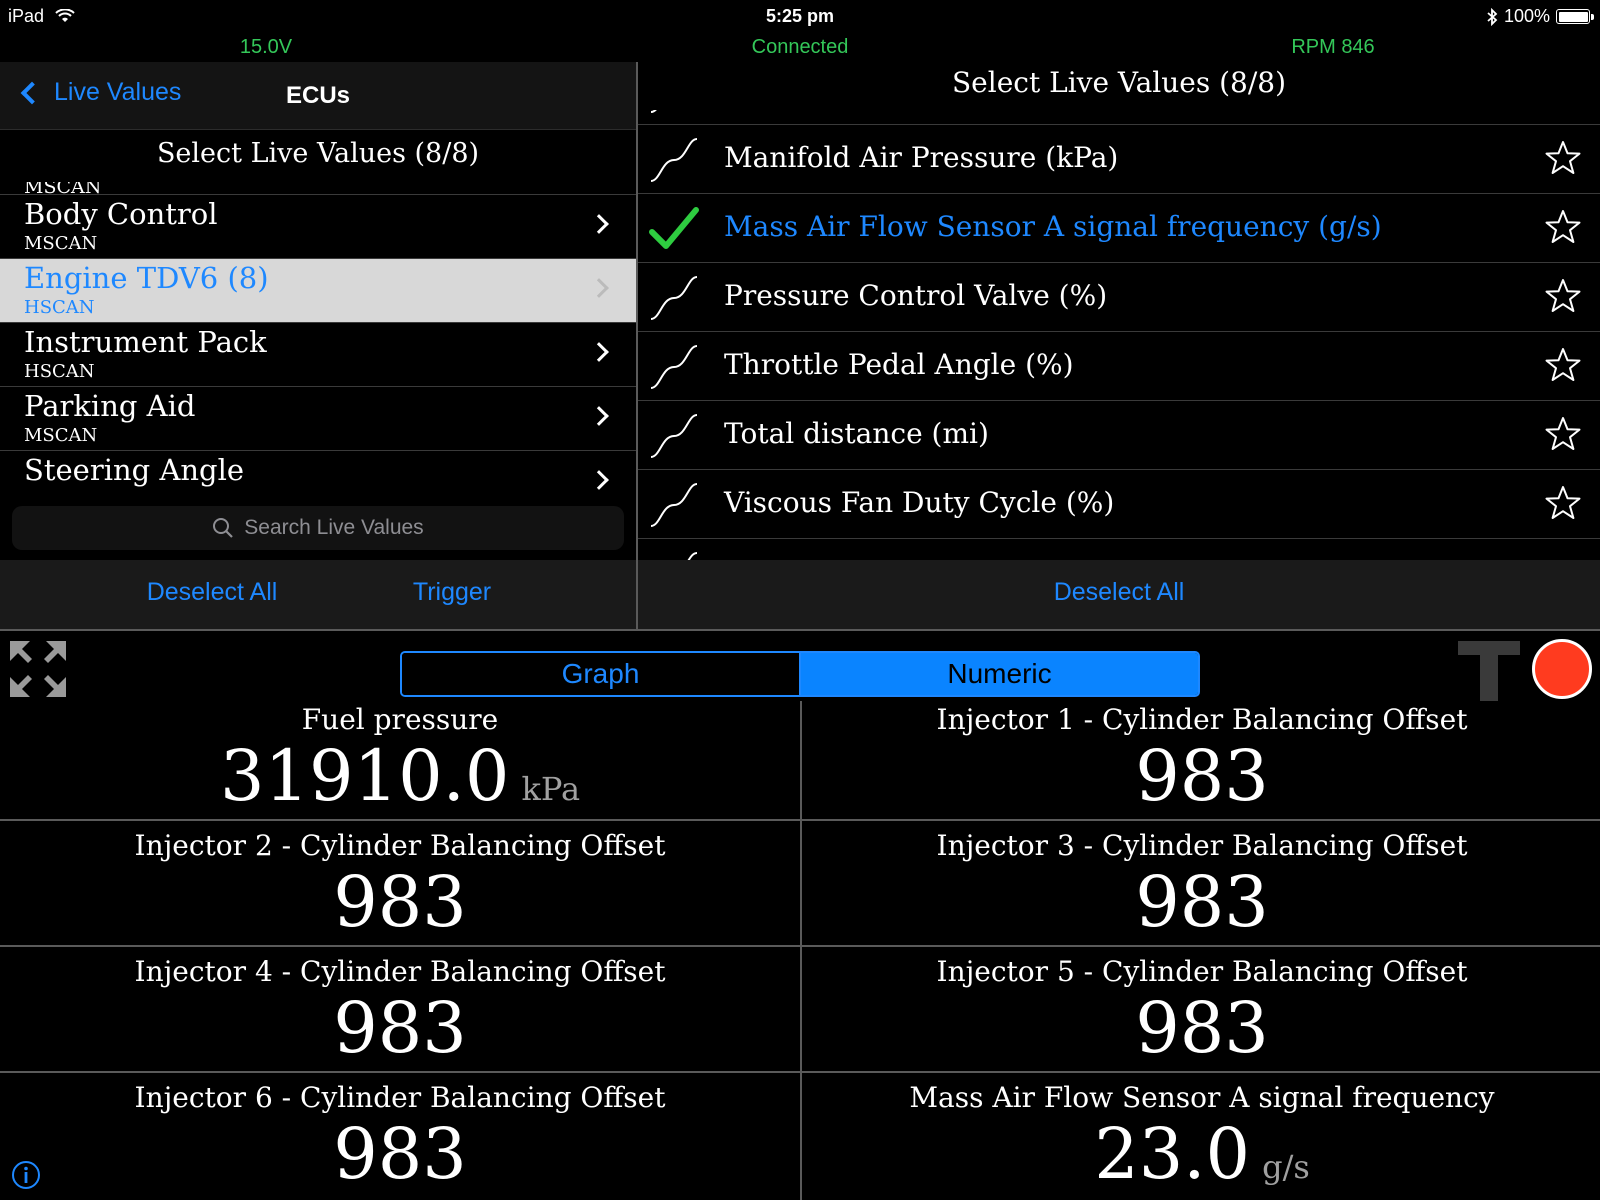  What do you see at coordinates (223, 528) in the screenshot?
I see `search-icon` at bounding box center [223, 528].